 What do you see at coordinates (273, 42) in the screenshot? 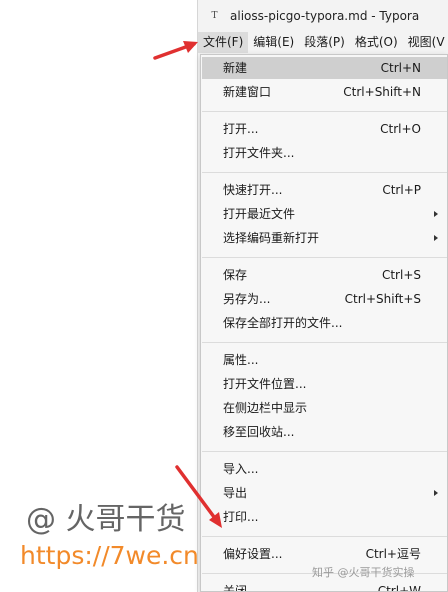
I see `menu-edit: 编辑(E)` at bounding box center [273, 42].